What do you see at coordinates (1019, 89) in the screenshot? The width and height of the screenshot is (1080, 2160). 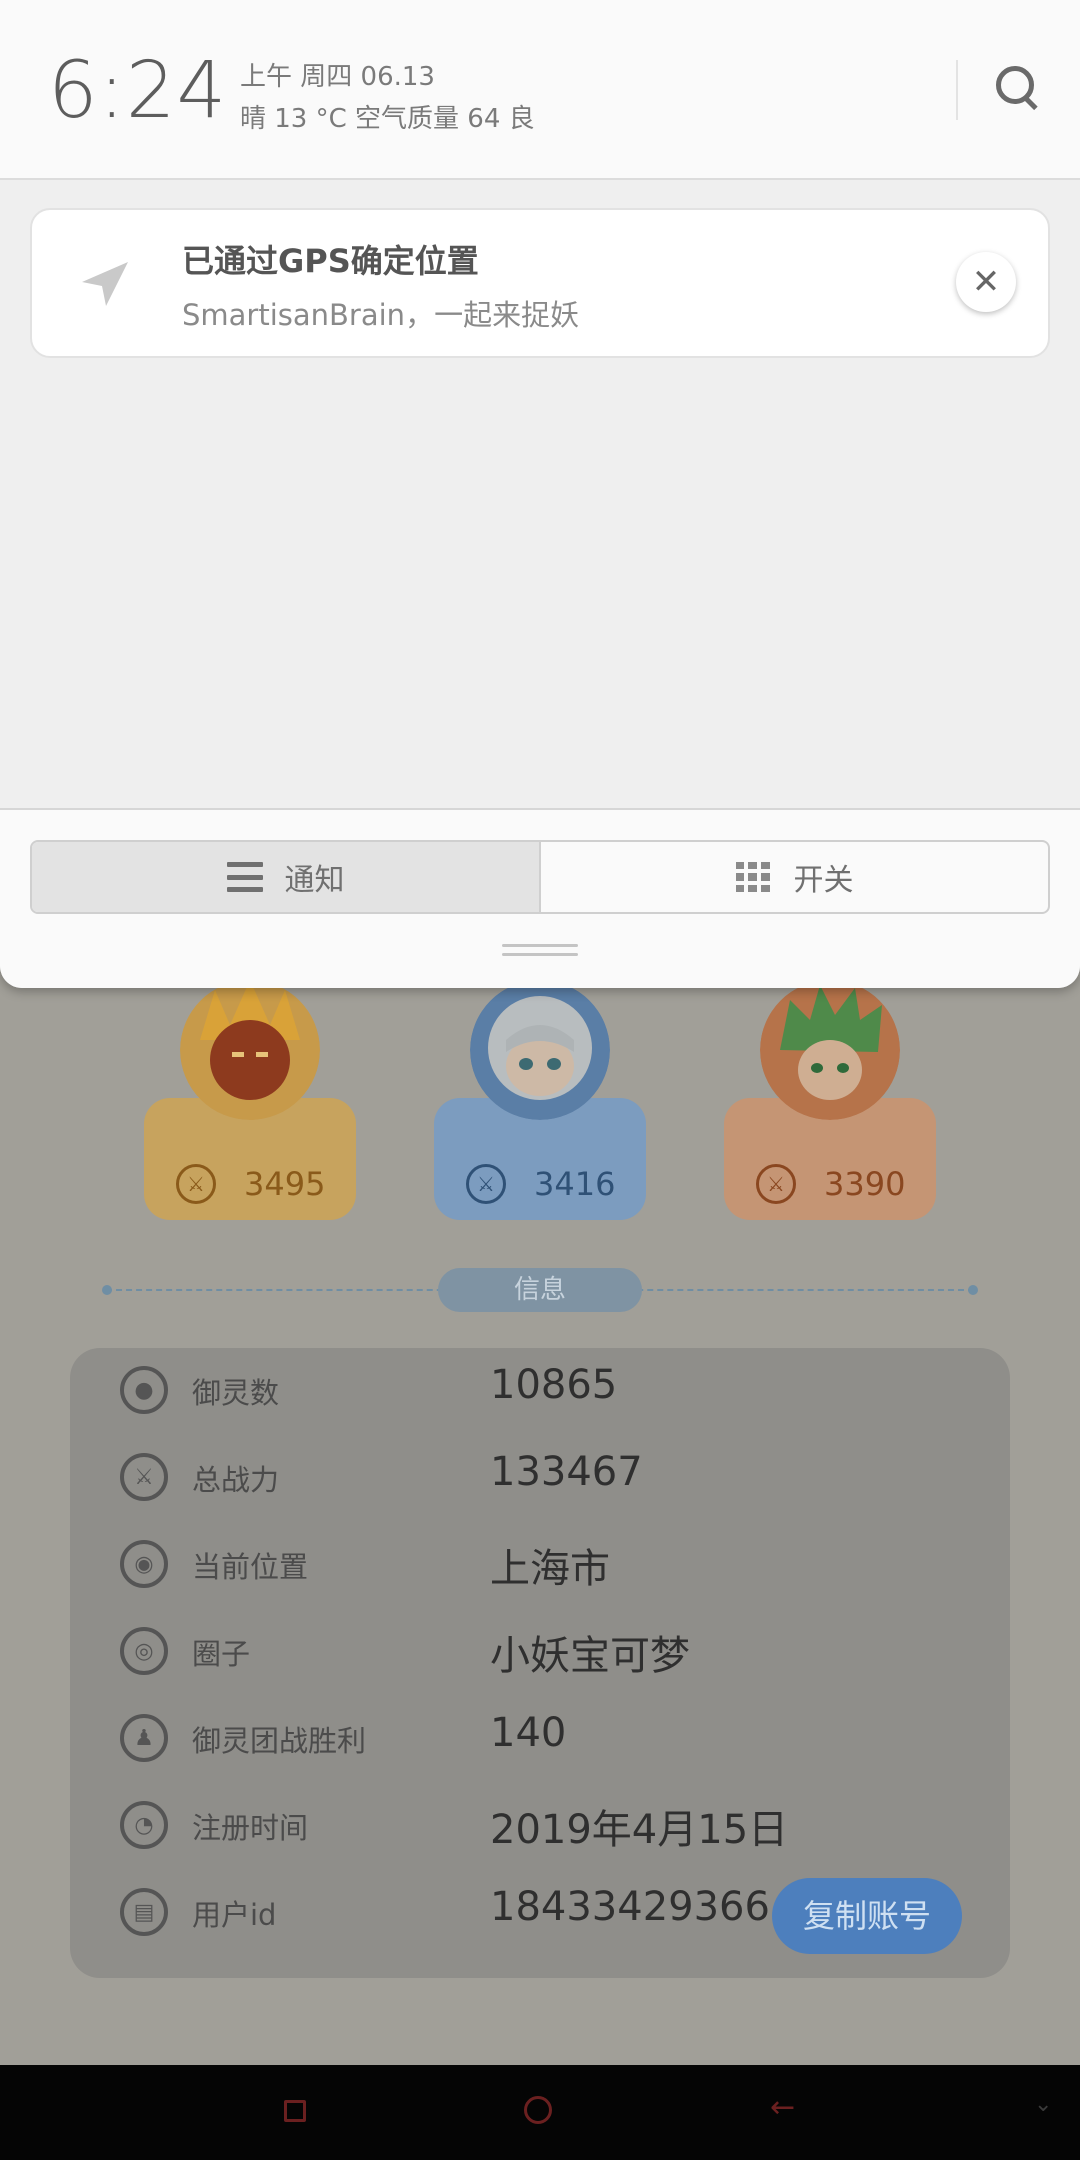 I see `search-icon` at bounding box center [1019, 89].